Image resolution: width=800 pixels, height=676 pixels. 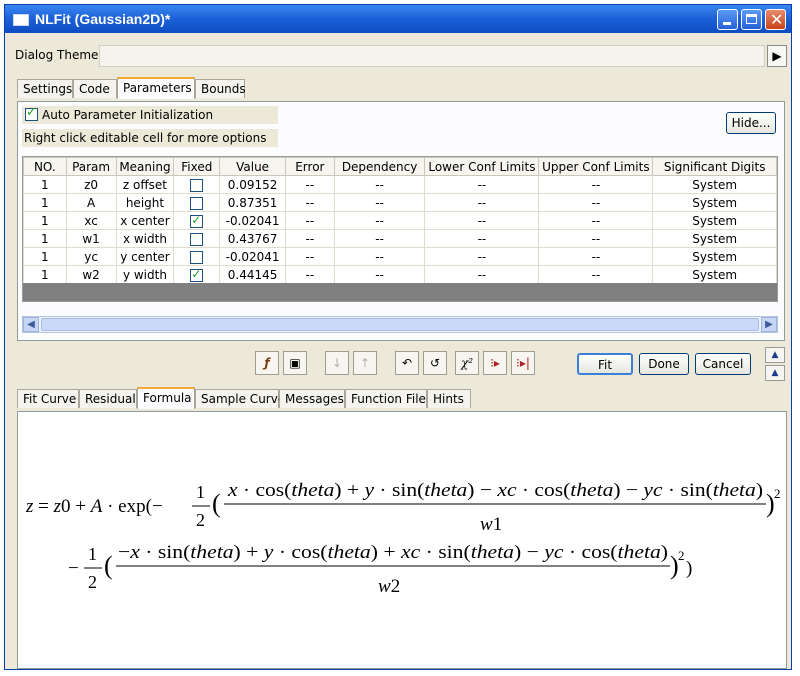 I want to click on tab-function-file: Function File, so click(x=386, y=398).